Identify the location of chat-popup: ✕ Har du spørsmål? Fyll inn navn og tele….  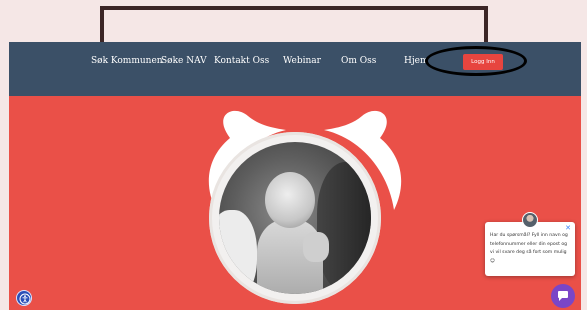
(530, 249).